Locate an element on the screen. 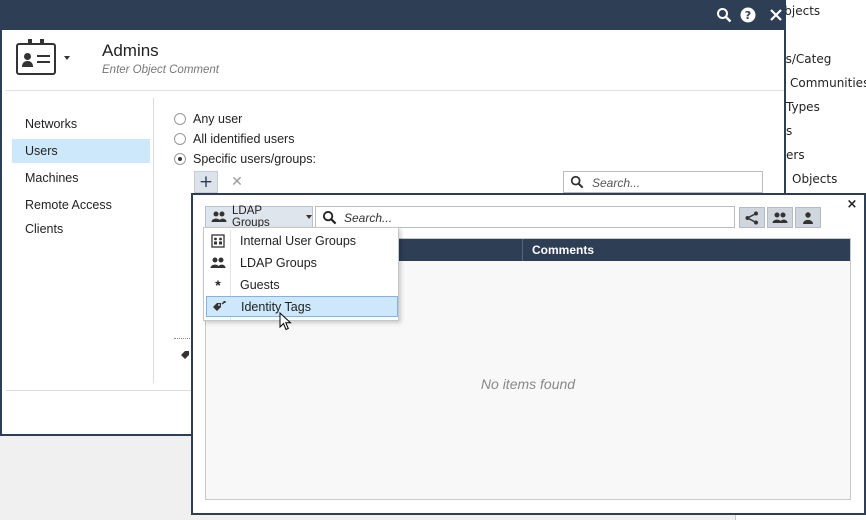  add-button: + is located at coordinates (206, 182).